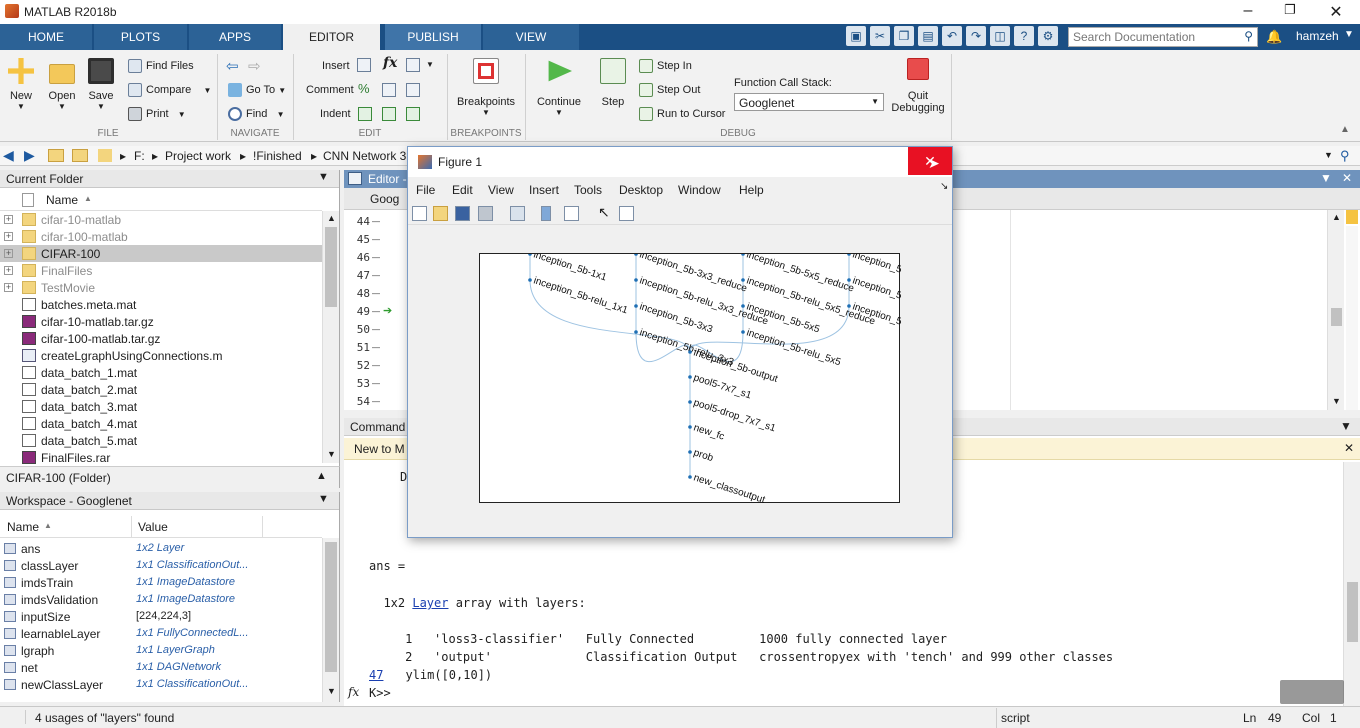  What do you see at coordinates (1048, 36) in the screenshot?
I see `settings-icon: ⚙` at bounding box center [1048, 36].